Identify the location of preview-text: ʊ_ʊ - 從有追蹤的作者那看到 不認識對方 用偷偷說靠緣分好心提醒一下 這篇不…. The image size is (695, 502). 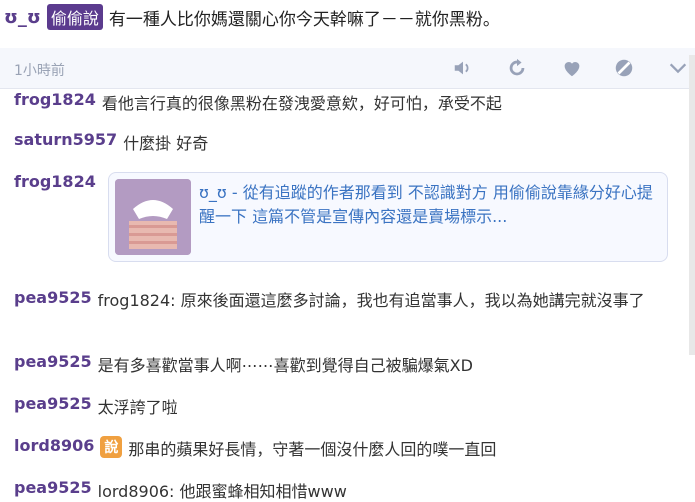
(429, 205).